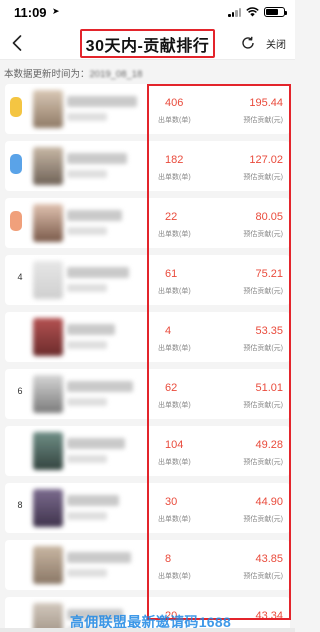 Image resolution: width=320 pixels, height=632 pixels. What do you see at coordinates (171, 502) in the screenshot?
I see `order-count: 30` at bounding box center [171, 502].